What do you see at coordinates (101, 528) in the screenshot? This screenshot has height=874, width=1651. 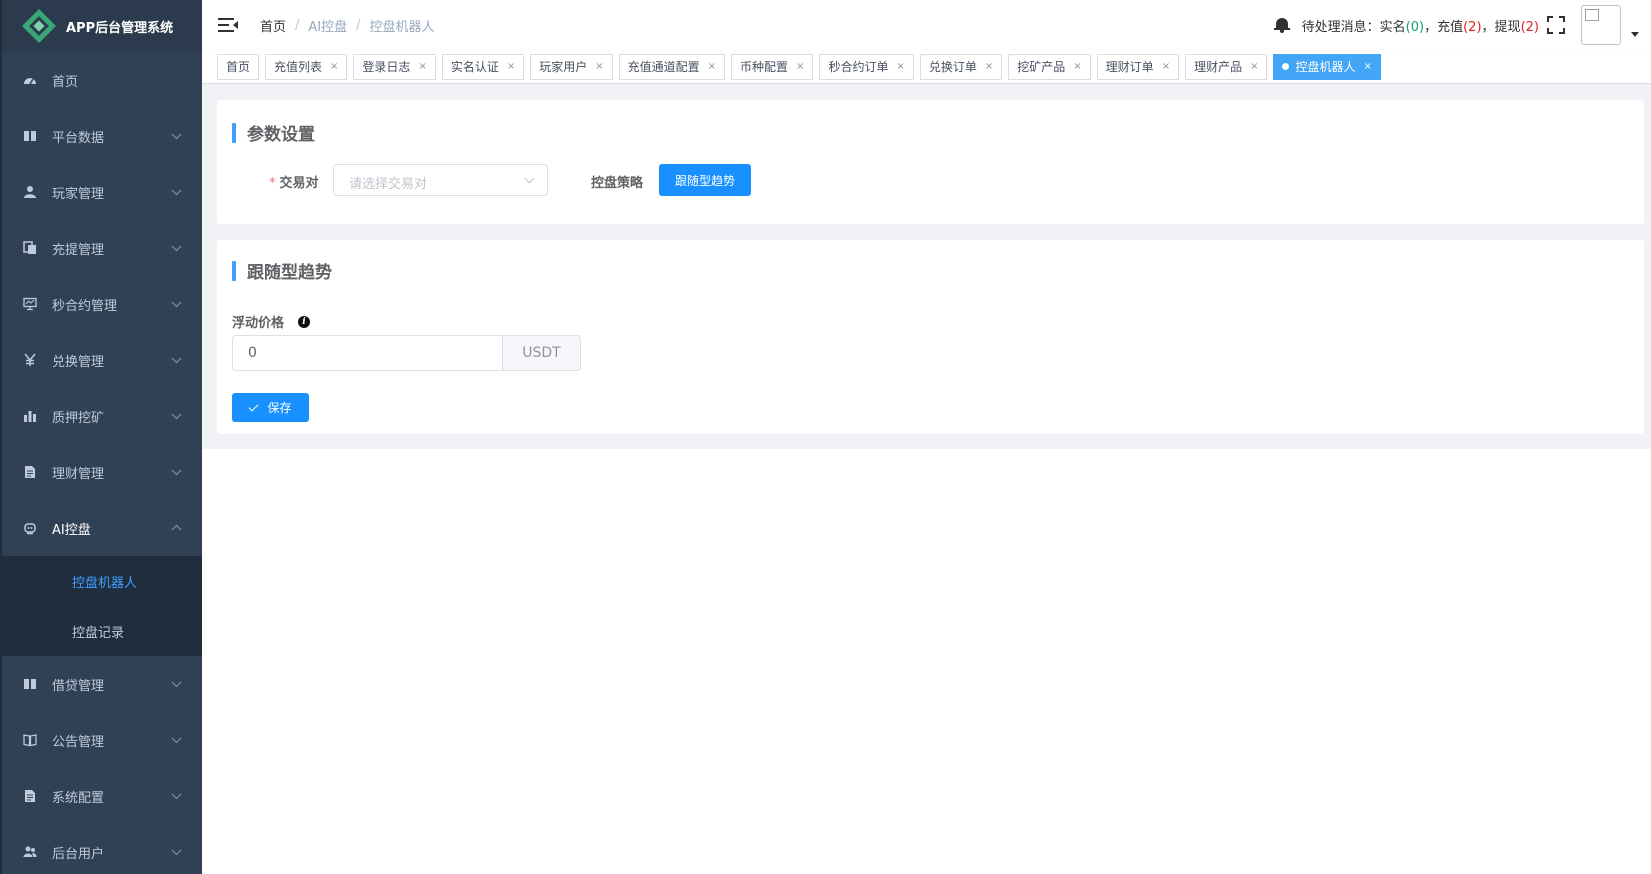 I see `sidebar-item-ai-control: AI控盘` at bounding box center [101, 528].